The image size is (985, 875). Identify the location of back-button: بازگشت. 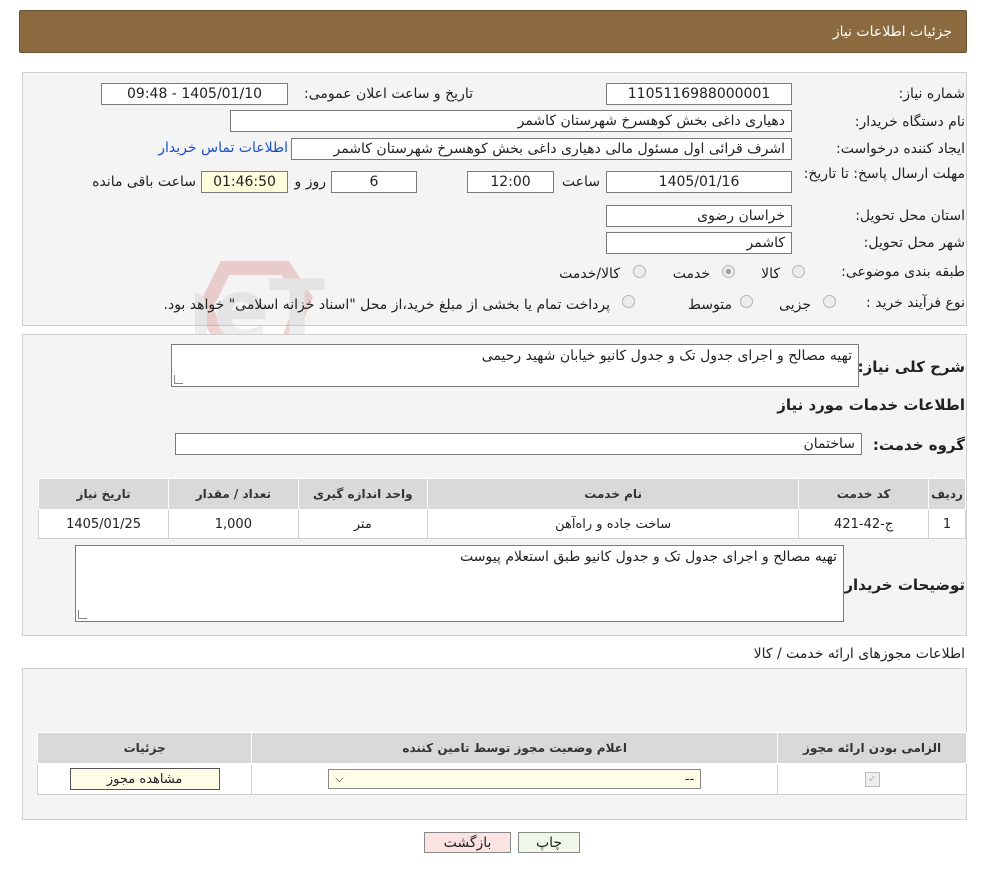
(467, 842).